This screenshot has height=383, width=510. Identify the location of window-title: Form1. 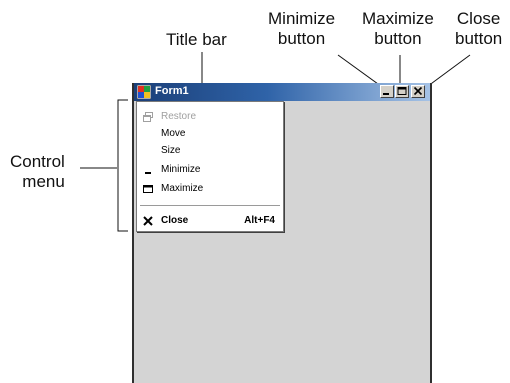
(172, 91).